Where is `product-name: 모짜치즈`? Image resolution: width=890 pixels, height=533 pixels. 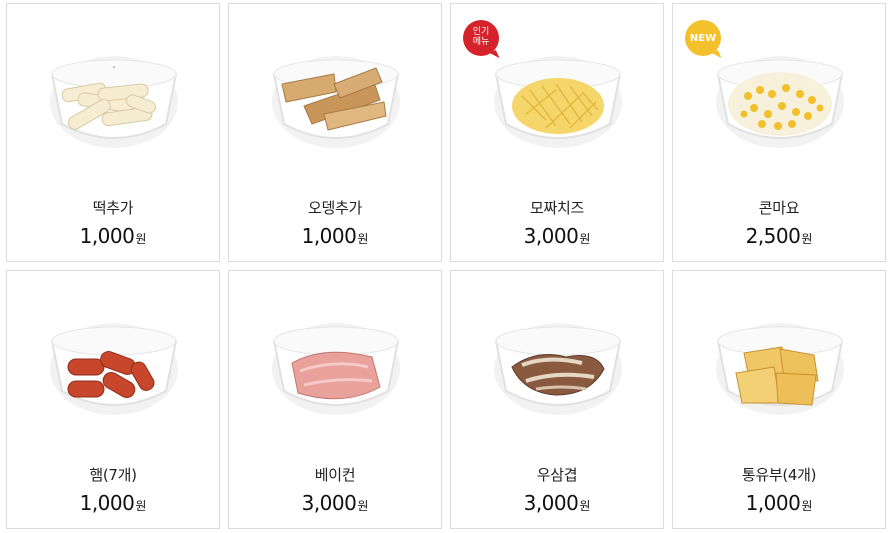
product-name: 모짜치즈 is located at coordinates (556, 208).